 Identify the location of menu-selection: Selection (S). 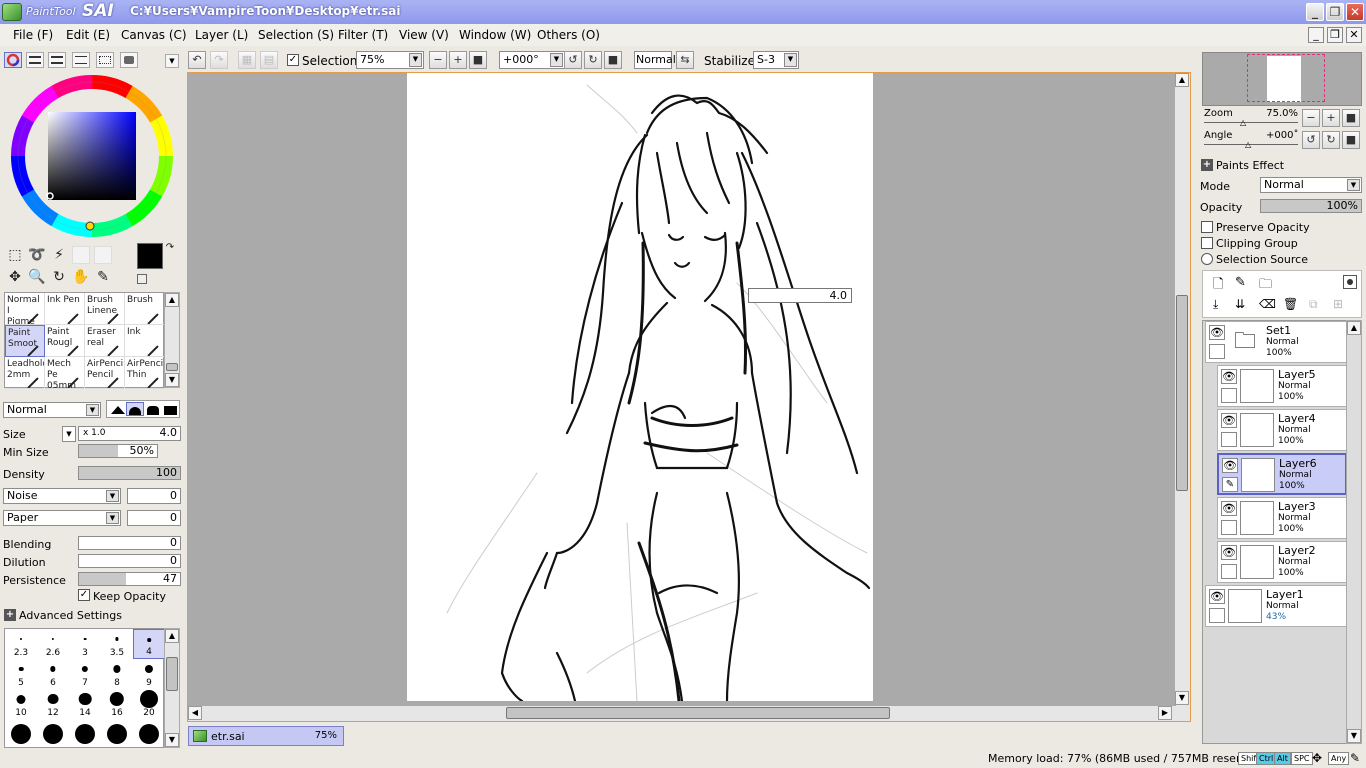
(296, 35).